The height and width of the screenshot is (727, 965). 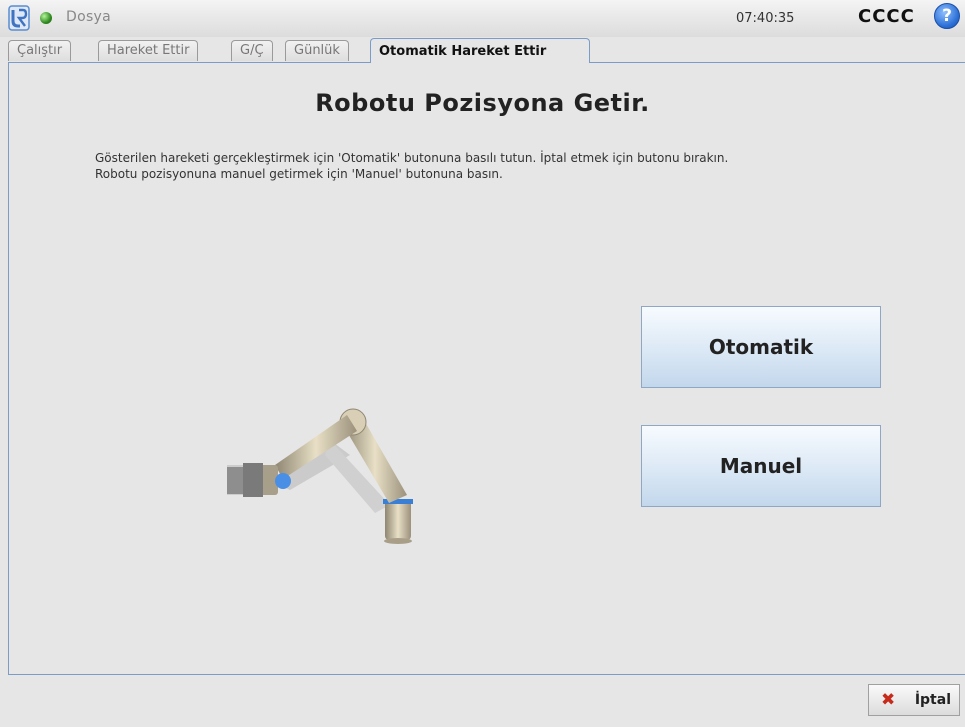 I want to click on tab-auto-move: Otomatik Hareket Ettir, so click(x=480, y=50).